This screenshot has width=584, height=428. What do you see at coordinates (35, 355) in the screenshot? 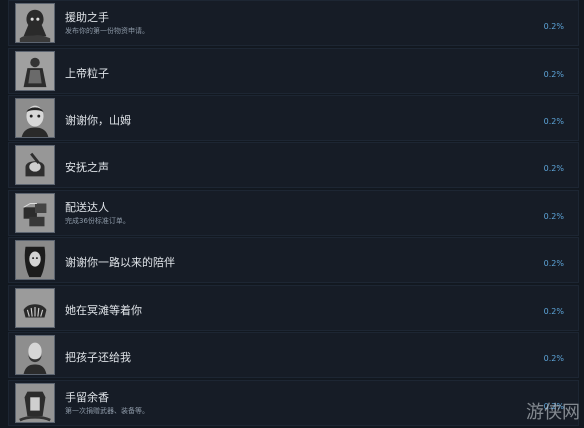
I see `bearded-portrait-icon` at bounding box center [35, 355].